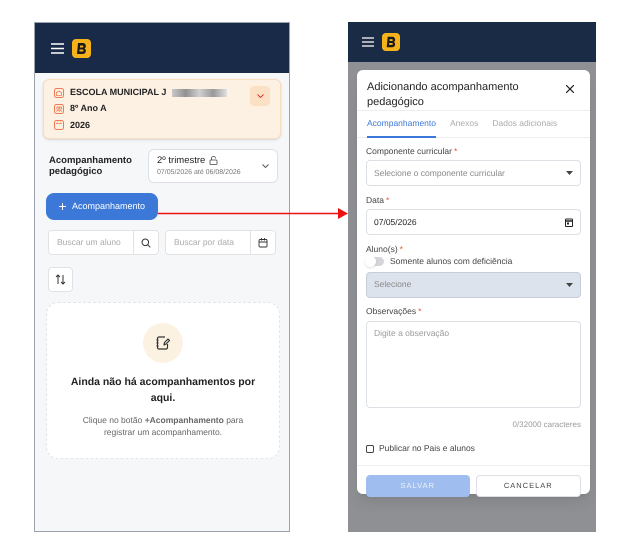  Describe the element at coordinates (146, 243) in the screenshot. I see `search-icon` at that location.